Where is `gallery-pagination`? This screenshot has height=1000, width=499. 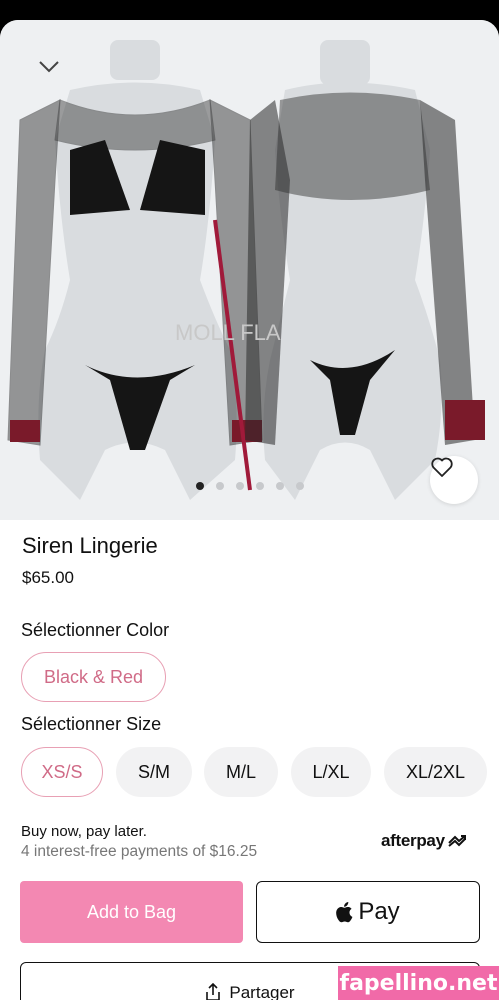
gallery-pagination is located at coordinates (249, 486).